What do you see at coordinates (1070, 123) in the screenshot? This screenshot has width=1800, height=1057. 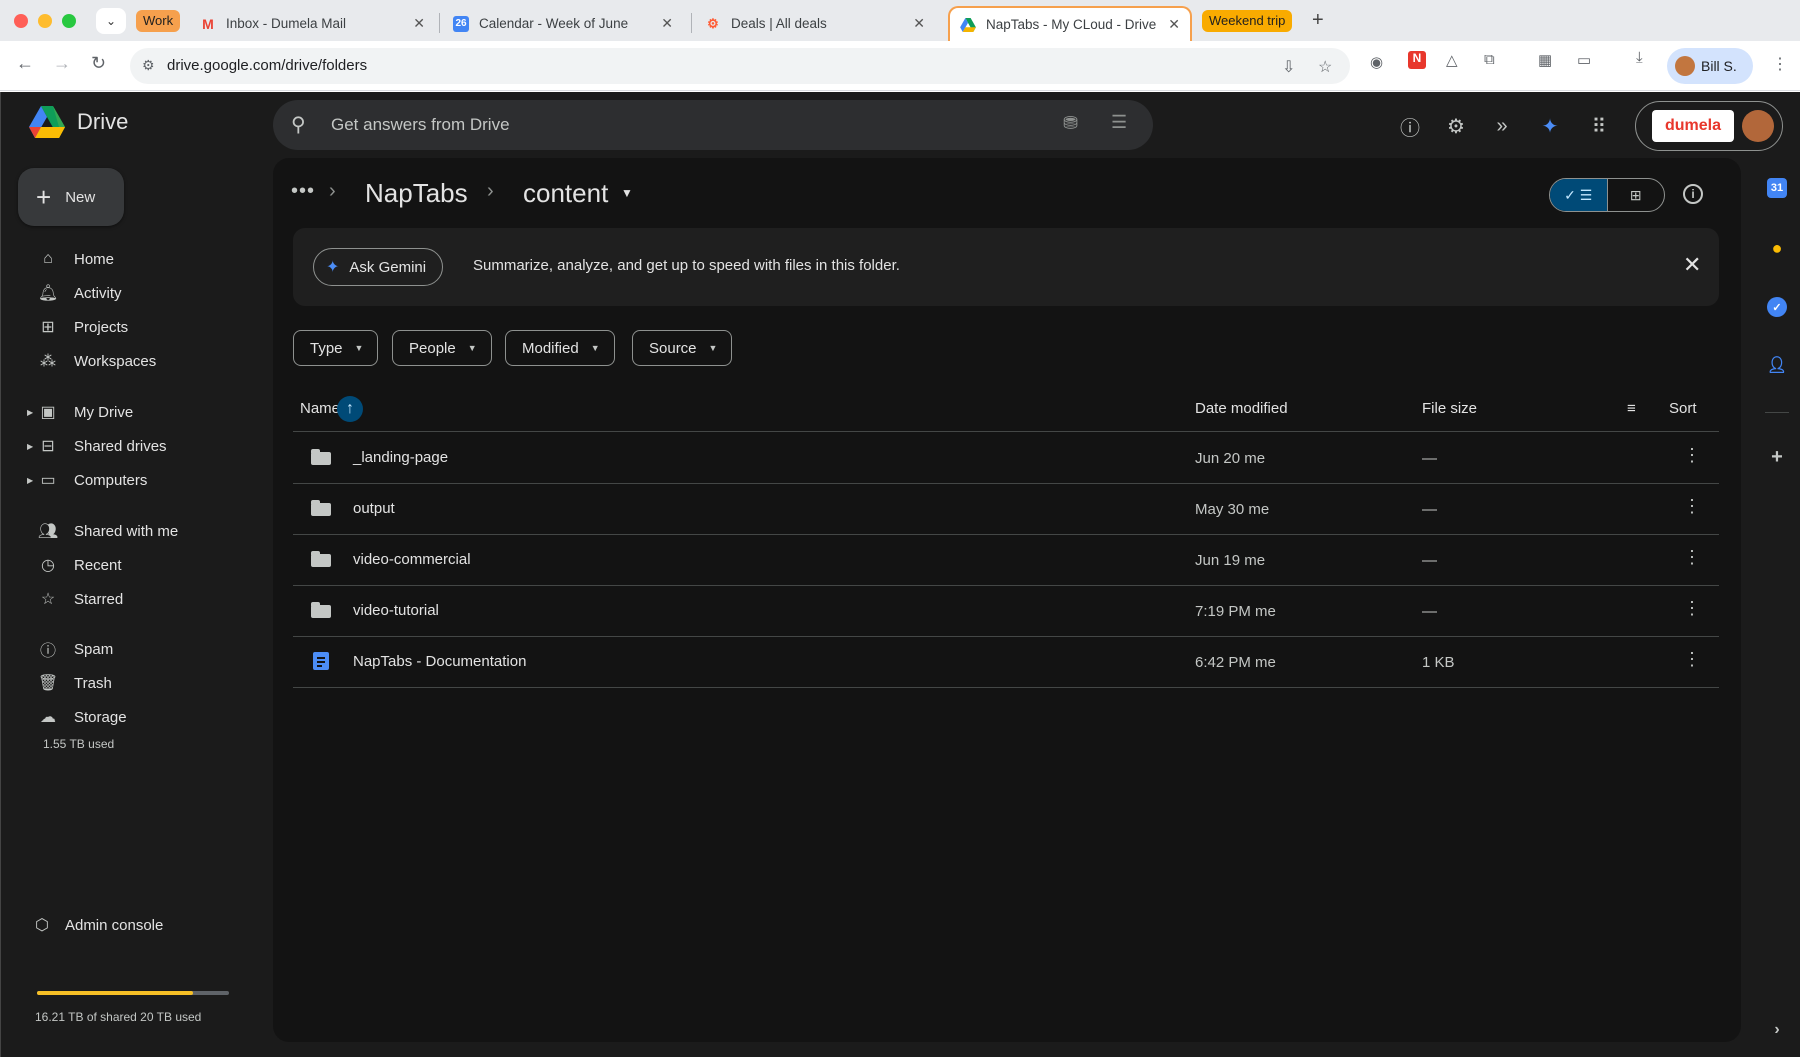 I see `search-settings-icon: ⛃` at bounding box center [1070, 123].